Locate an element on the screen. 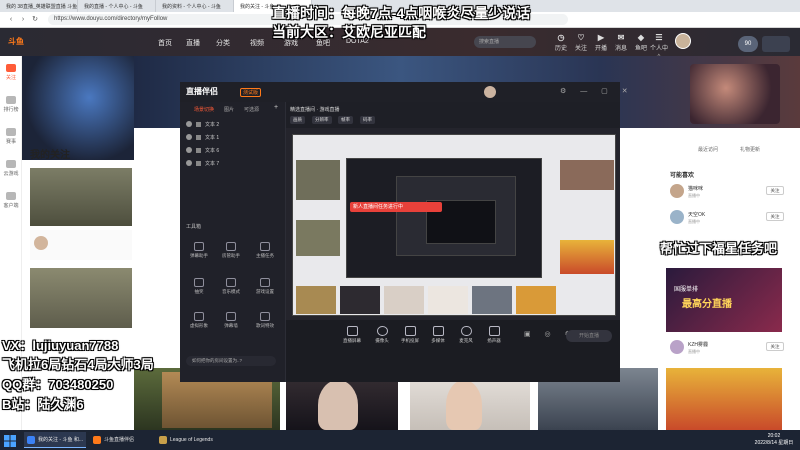 The height and width of the screenshot is (450, 800). browser-tab: 我的 38直播_英雄联盟直播 斗鱼 is located at coordinates (39, 6).